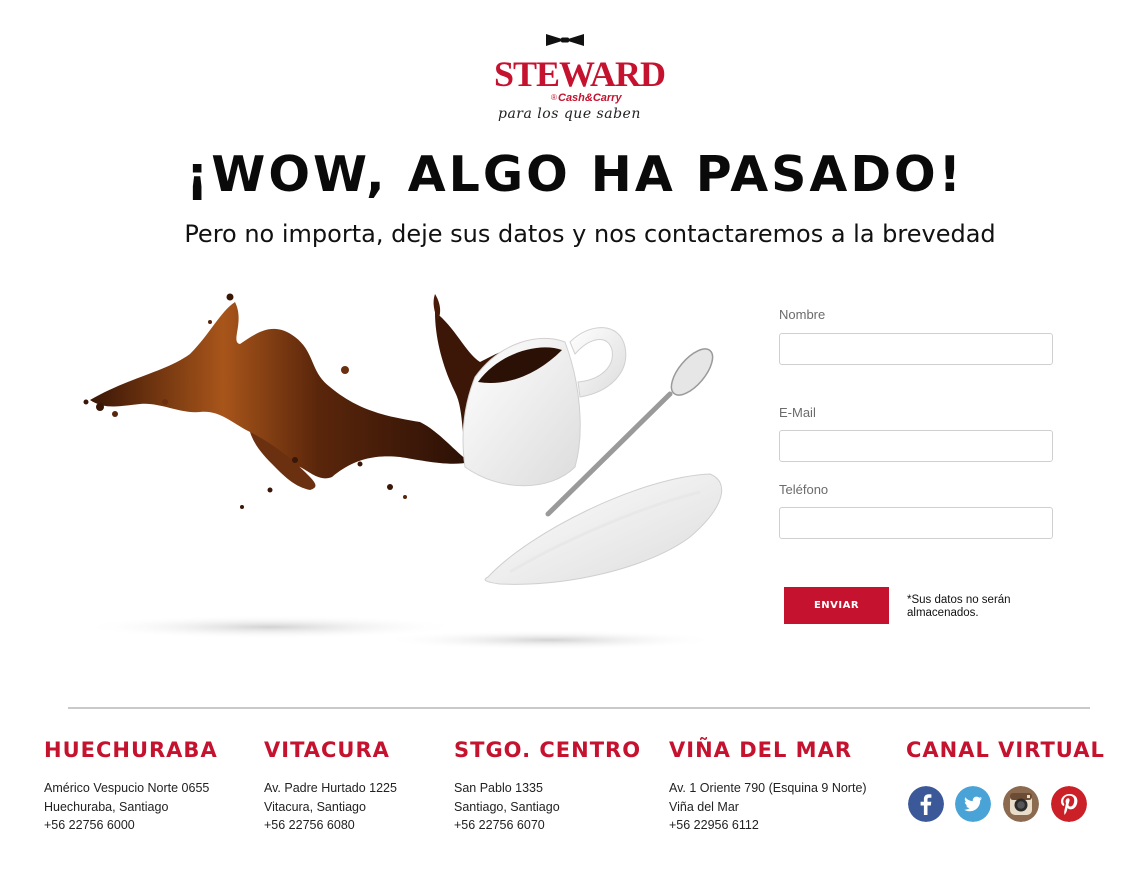  I want to click on location-city: Huechuraba, Santiago, so click(106, 806).